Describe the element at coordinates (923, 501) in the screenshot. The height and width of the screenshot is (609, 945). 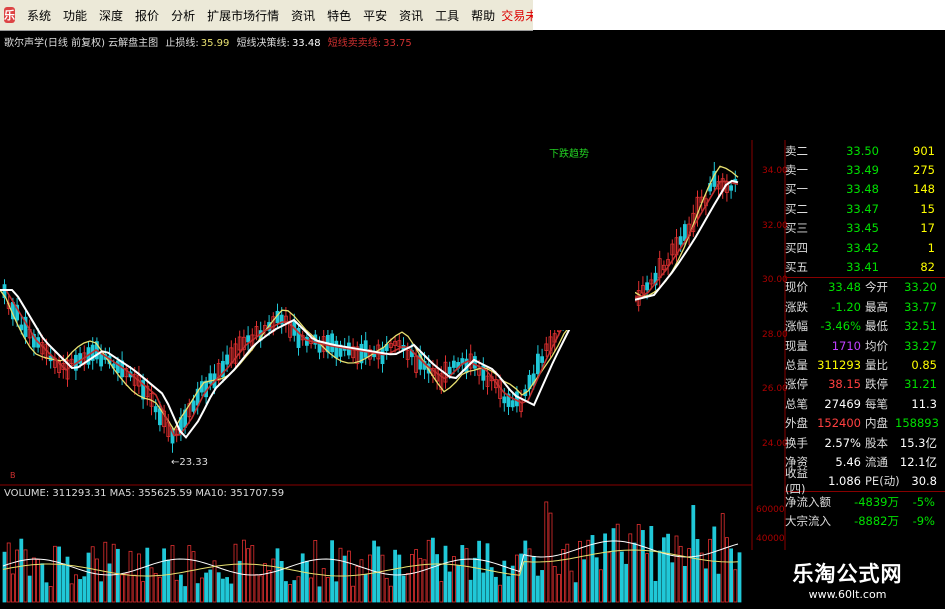
I see `flow-pct: -5%` at that location.